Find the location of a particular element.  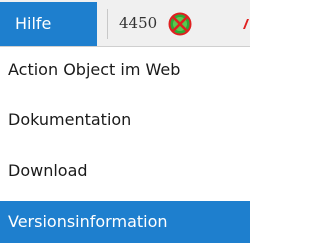

object-counter: 4450 is located at coordinates (138, 23).